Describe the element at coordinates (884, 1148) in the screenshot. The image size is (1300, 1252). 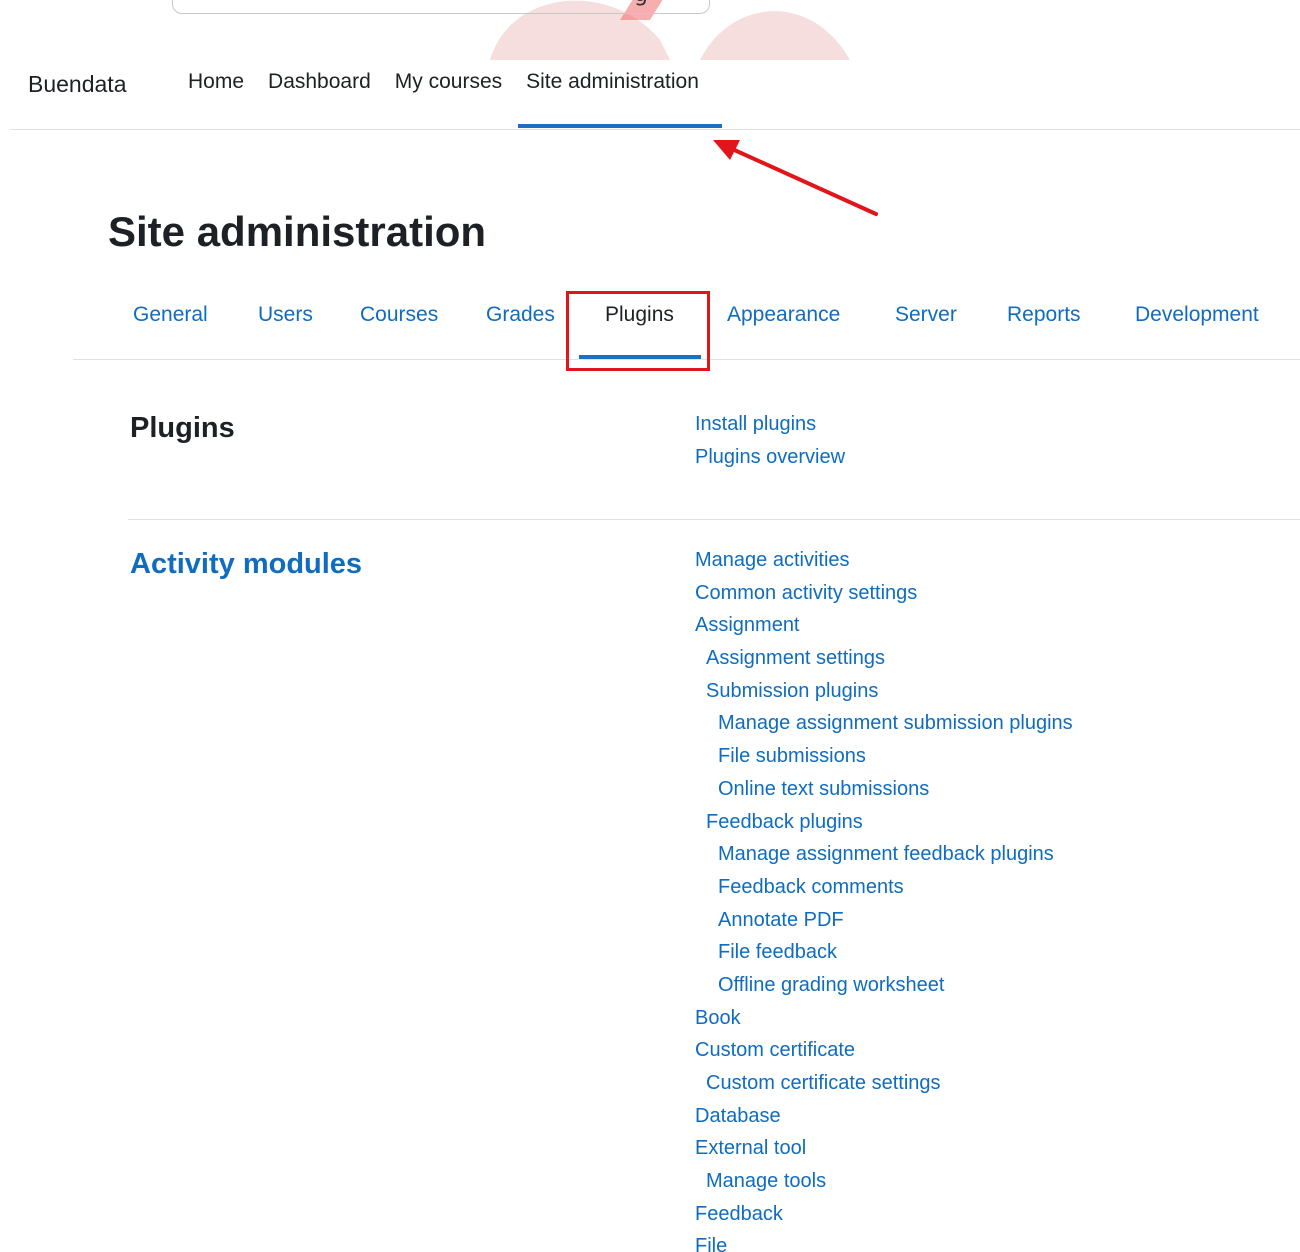
I see `admin-link: External tool` at that location.